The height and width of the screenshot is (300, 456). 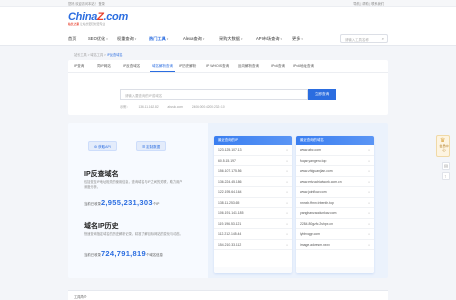 What do you see at coordinates (80, 55) in the screenshot?
I see `breadcrumb-home: 站长工具` at bounding box center [80, 55].